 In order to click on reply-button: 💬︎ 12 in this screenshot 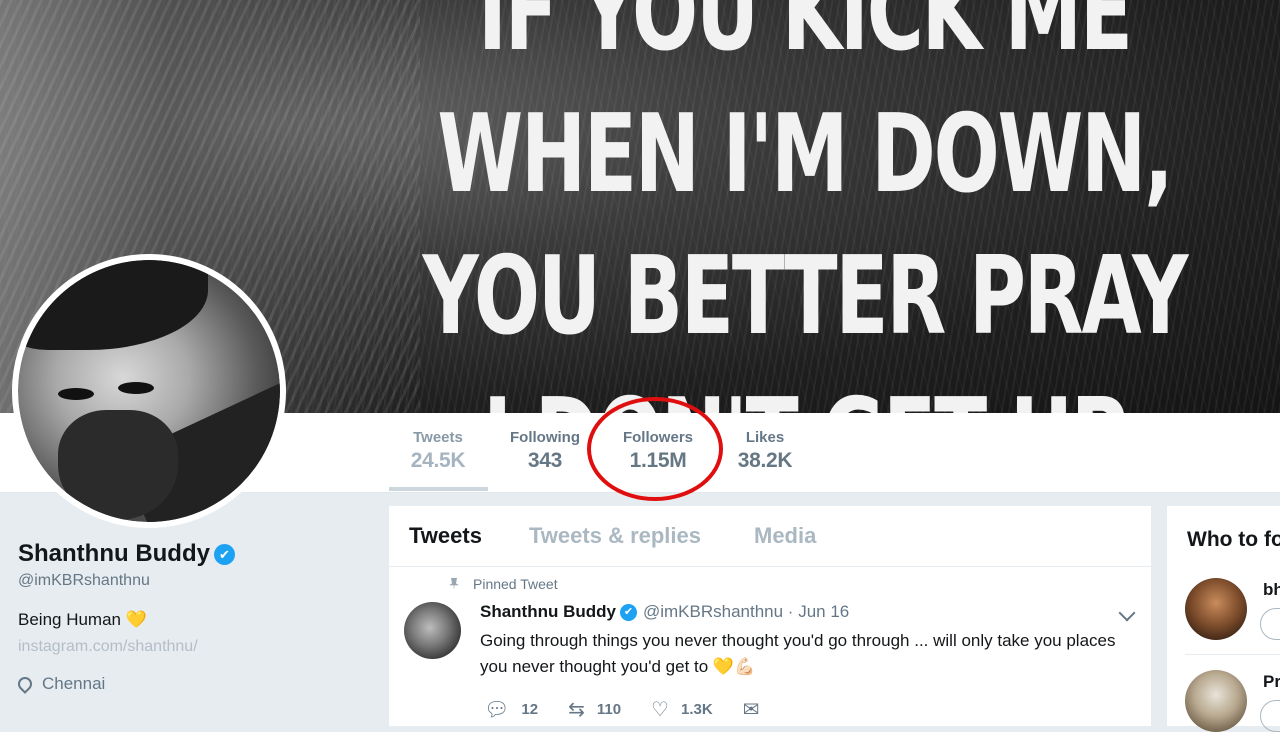, I will do `click(511, 709)`.